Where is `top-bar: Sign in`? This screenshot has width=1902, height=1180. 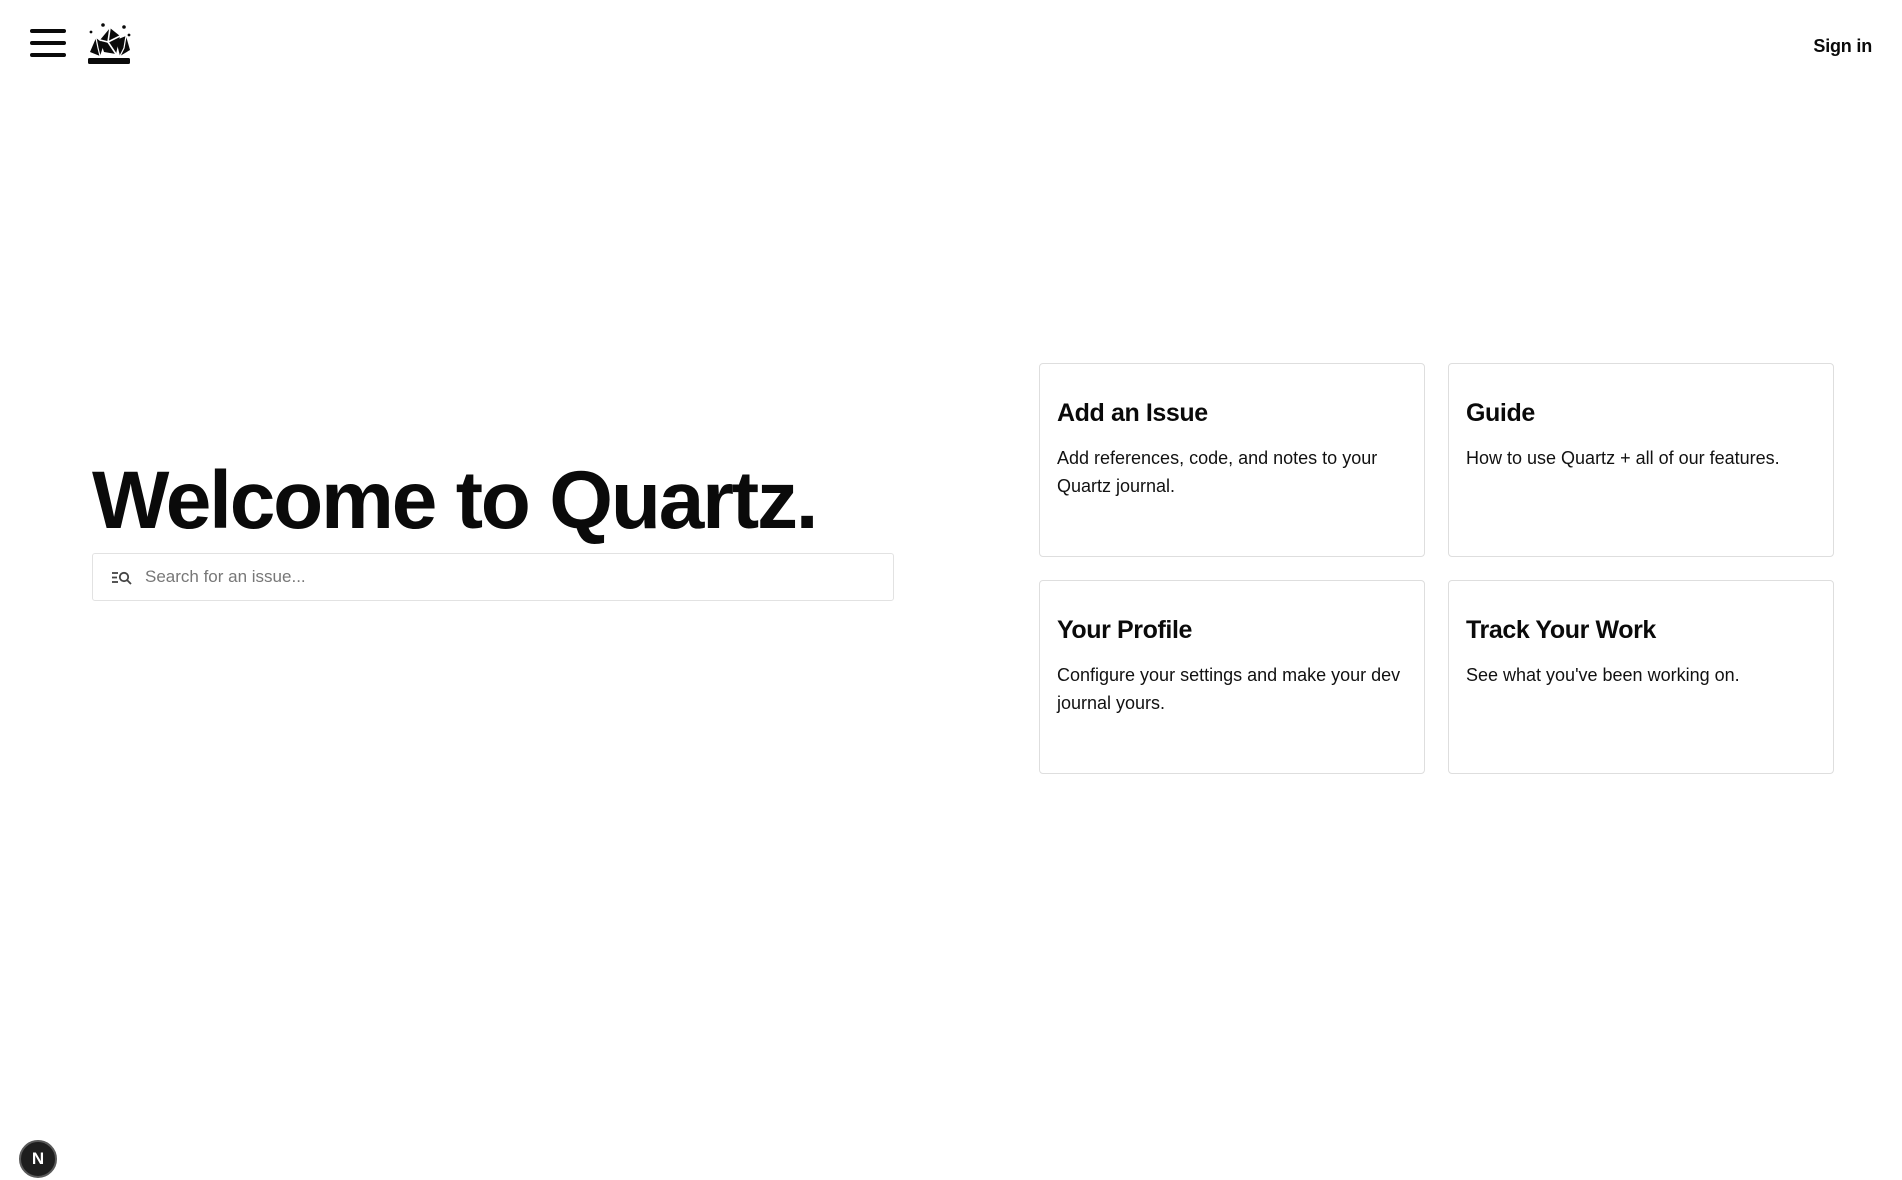 top-bar: Sign in is located at coordinates (951, 48).